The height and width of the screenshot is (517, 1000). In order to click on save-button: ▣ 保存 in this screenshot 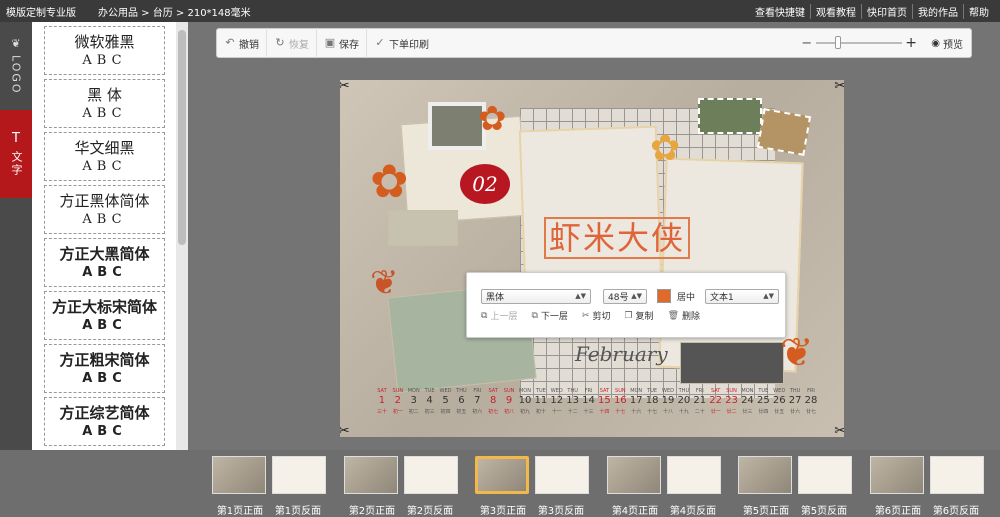, I will do `click(342, 43)`.